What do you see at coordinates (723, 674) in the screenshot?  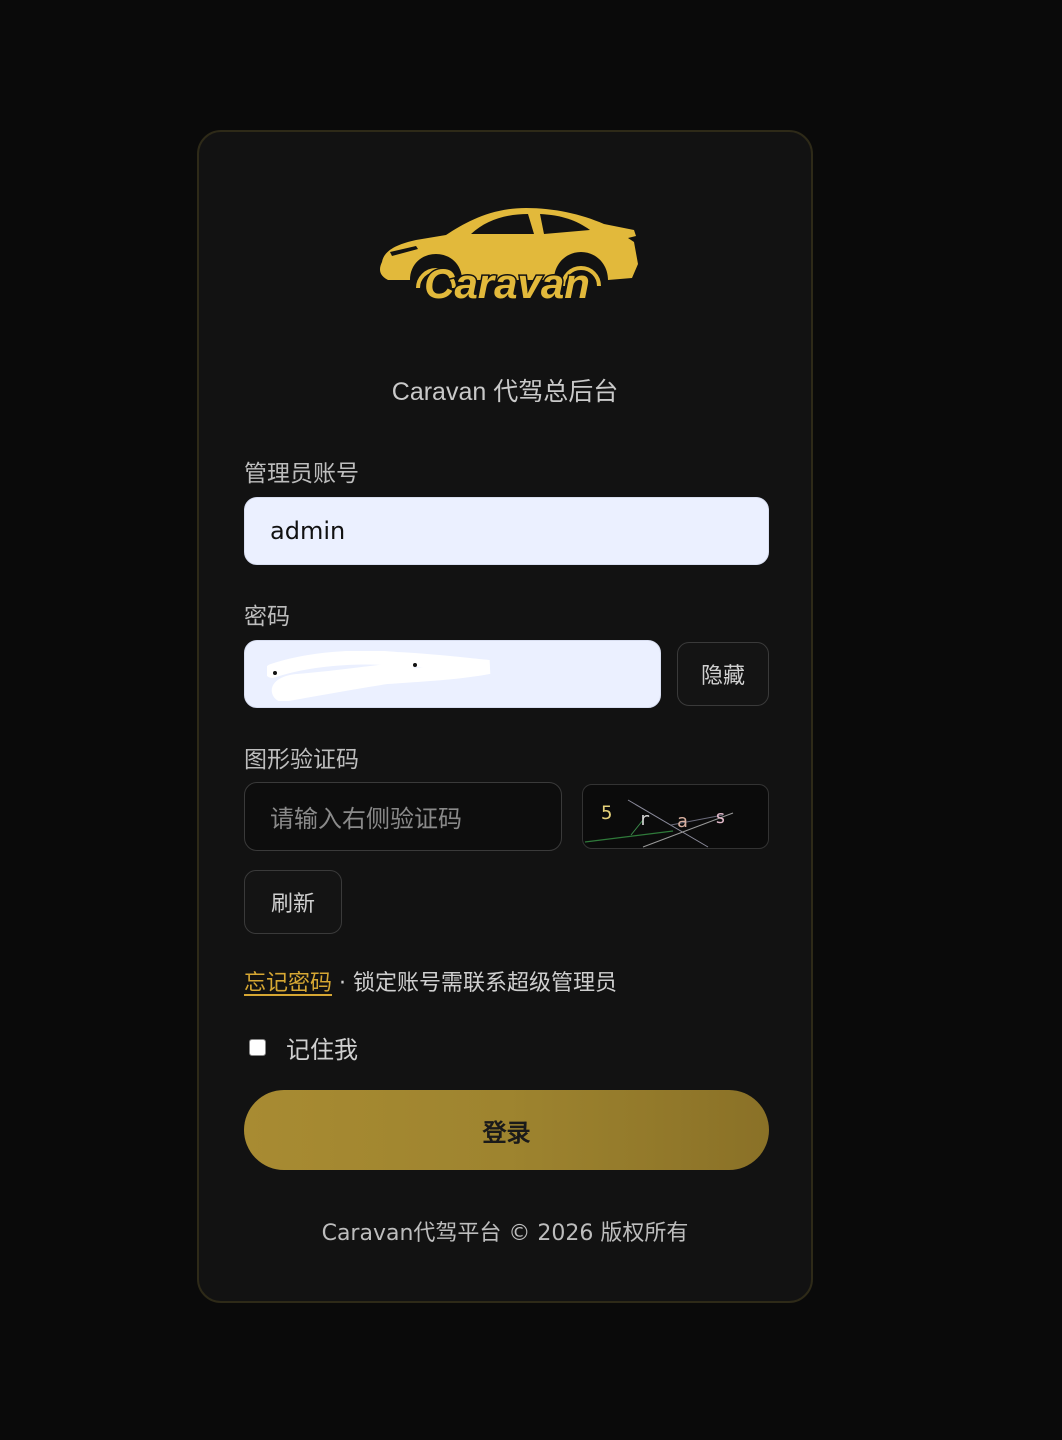 I see `password-visibility-toggle: 隐藏` at bounding box center [723, 674].